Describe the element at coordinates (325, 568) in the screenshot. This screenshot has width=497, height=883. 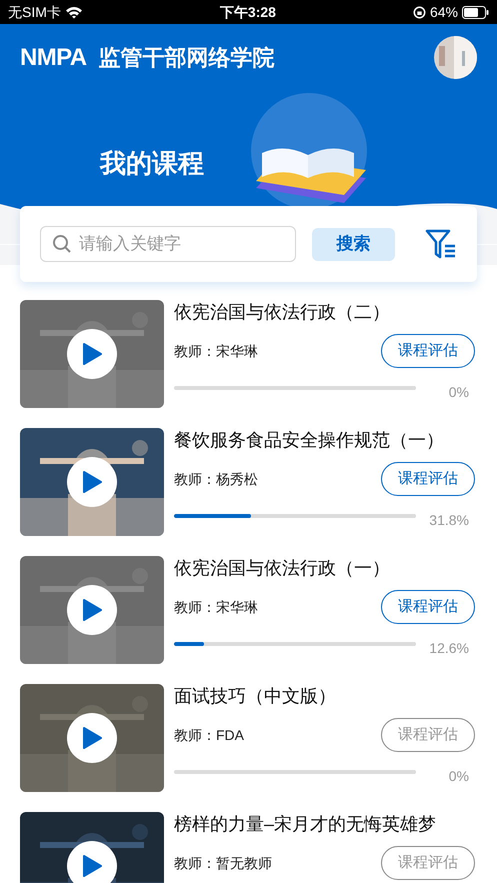
I see `course-title: 依宪治国与依法行政（一）` at that location.